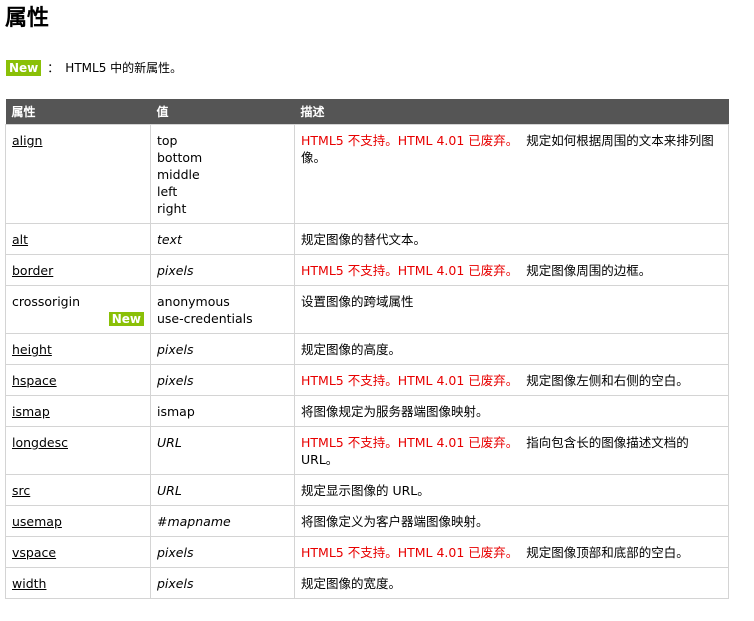  I want to click on description-cell: HTML5 不支持。HTML 4.01 已废弃。 规定图像周围的边框。, so click(511, 270).